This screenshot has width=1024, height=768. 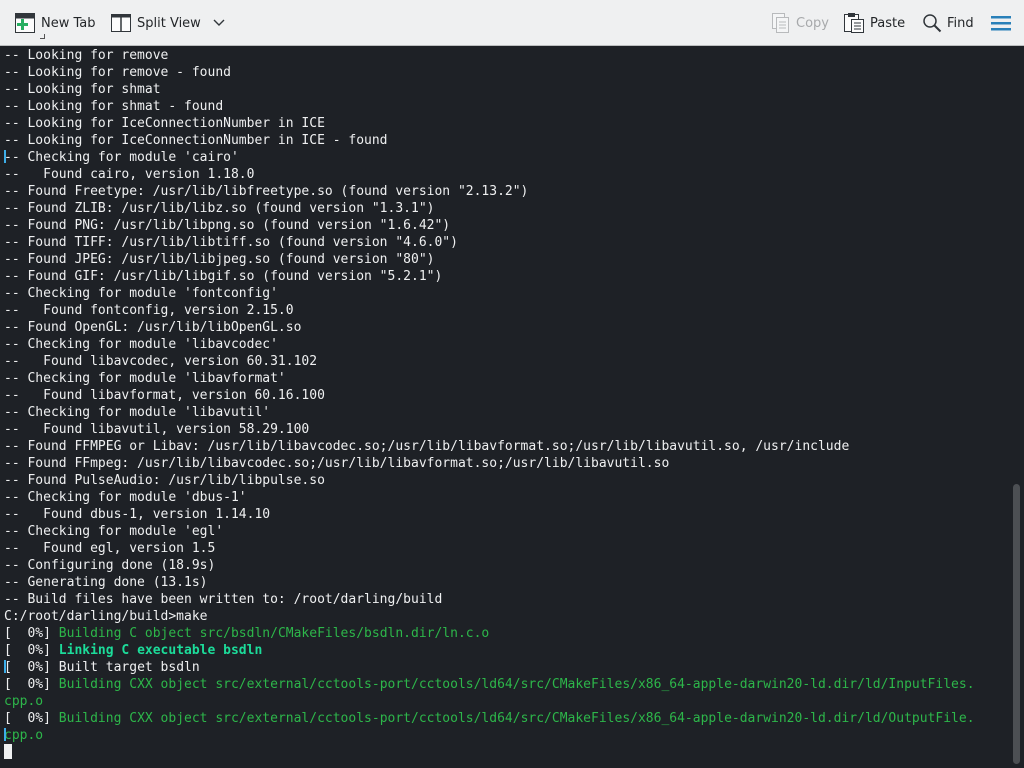 I want to click on terminal-line: -- Checking for module 'libavcodec', so click(x=489, y=344).